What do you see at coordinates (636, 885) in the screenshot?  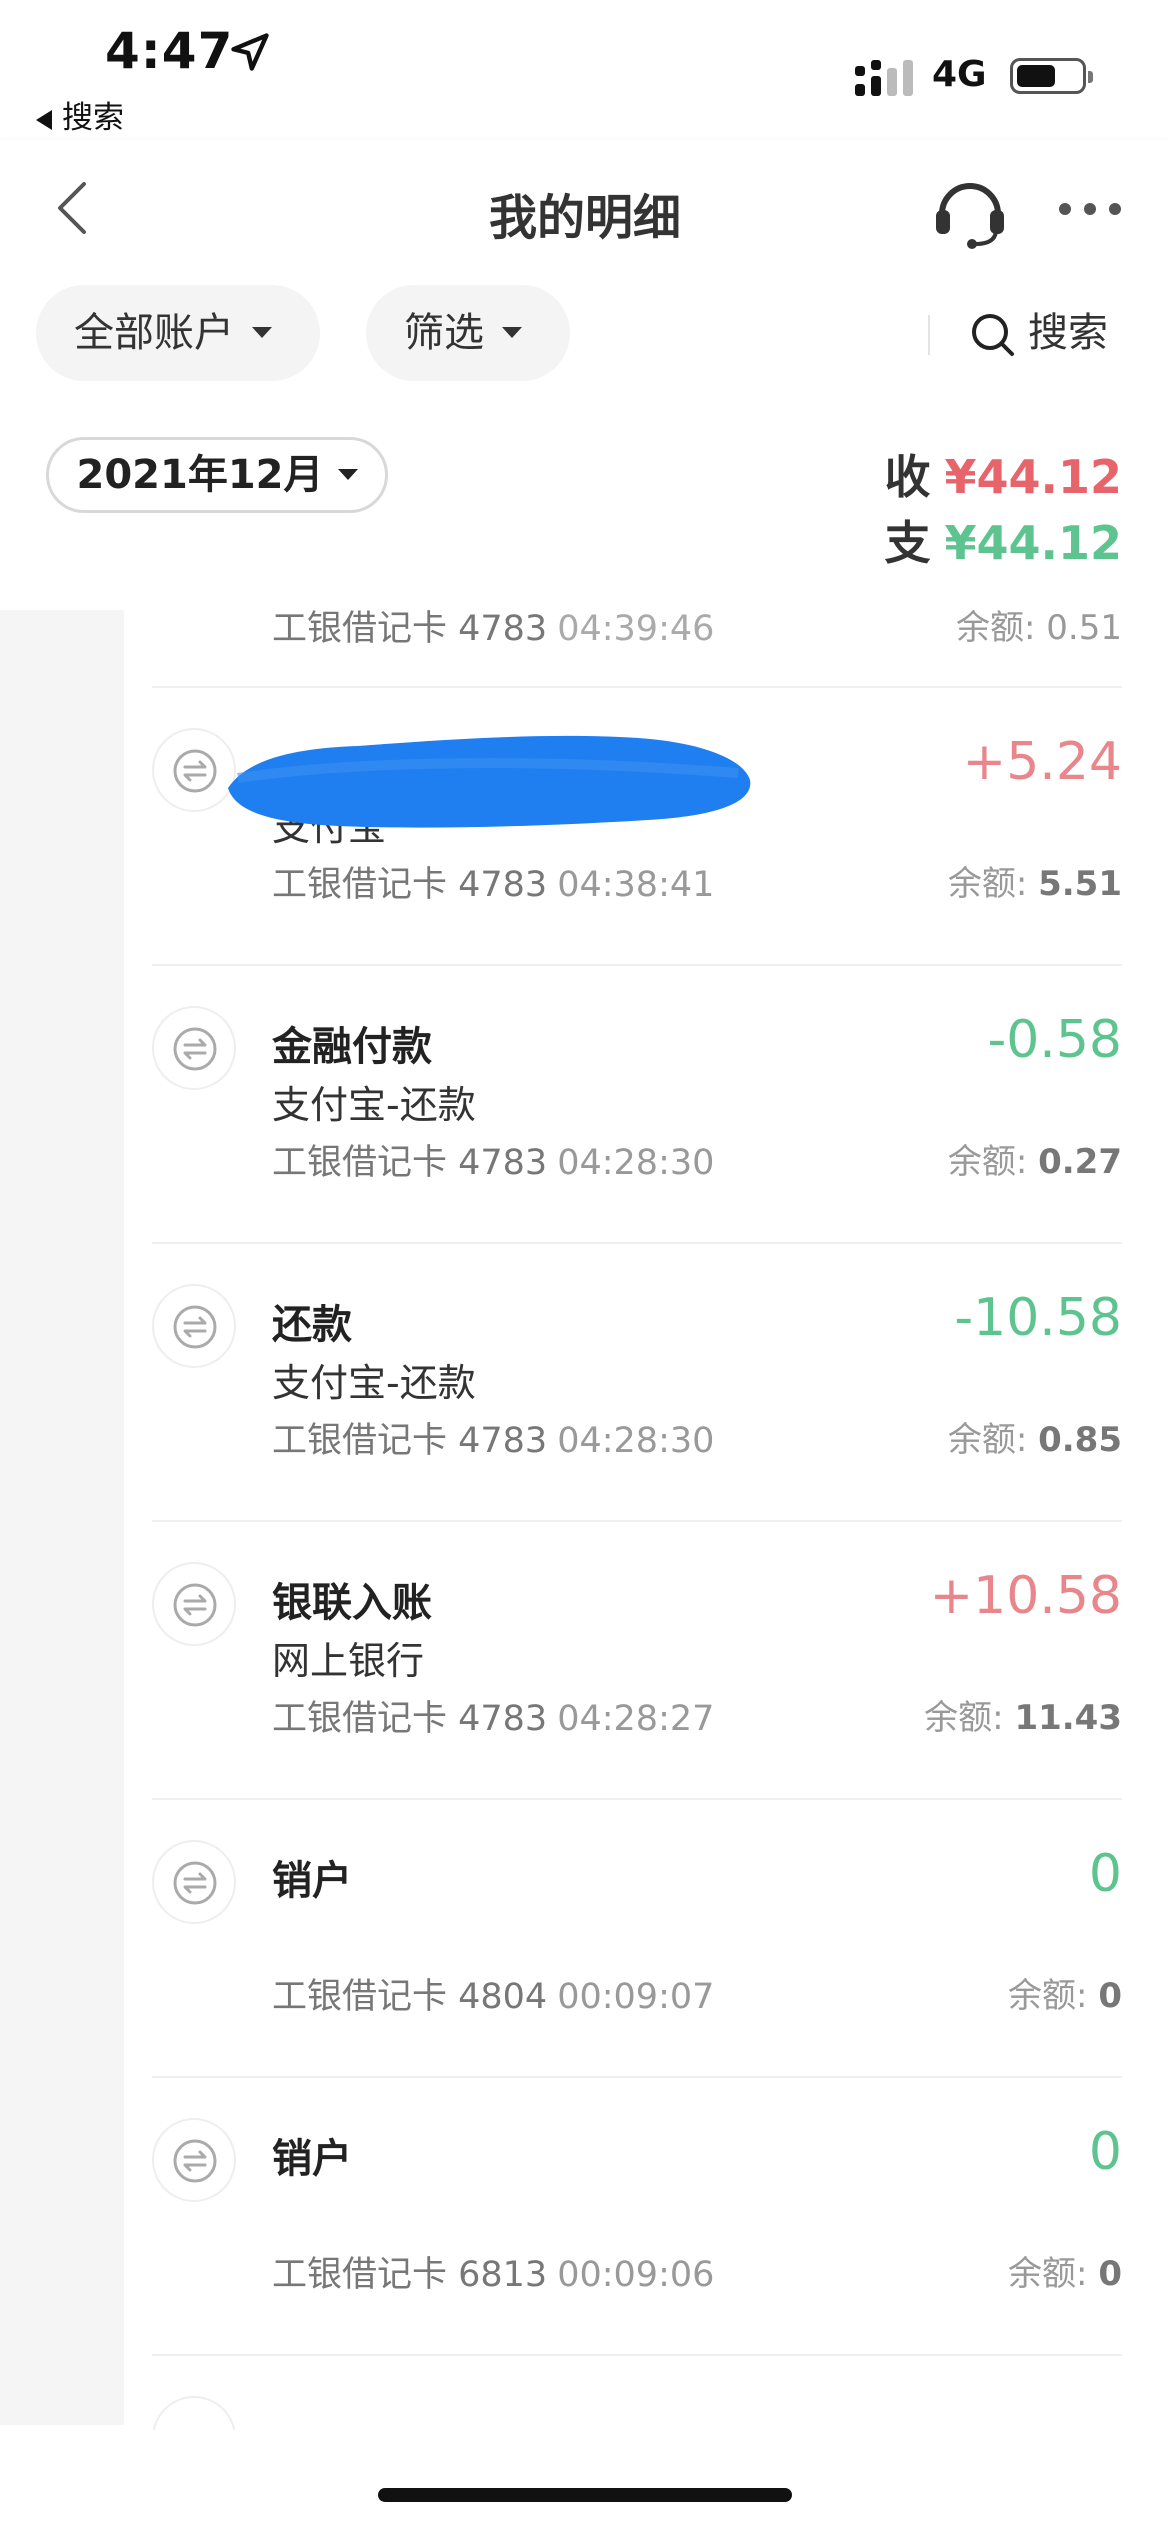 I see `time-label: 04:38:41` at bounding box center [636, 885].